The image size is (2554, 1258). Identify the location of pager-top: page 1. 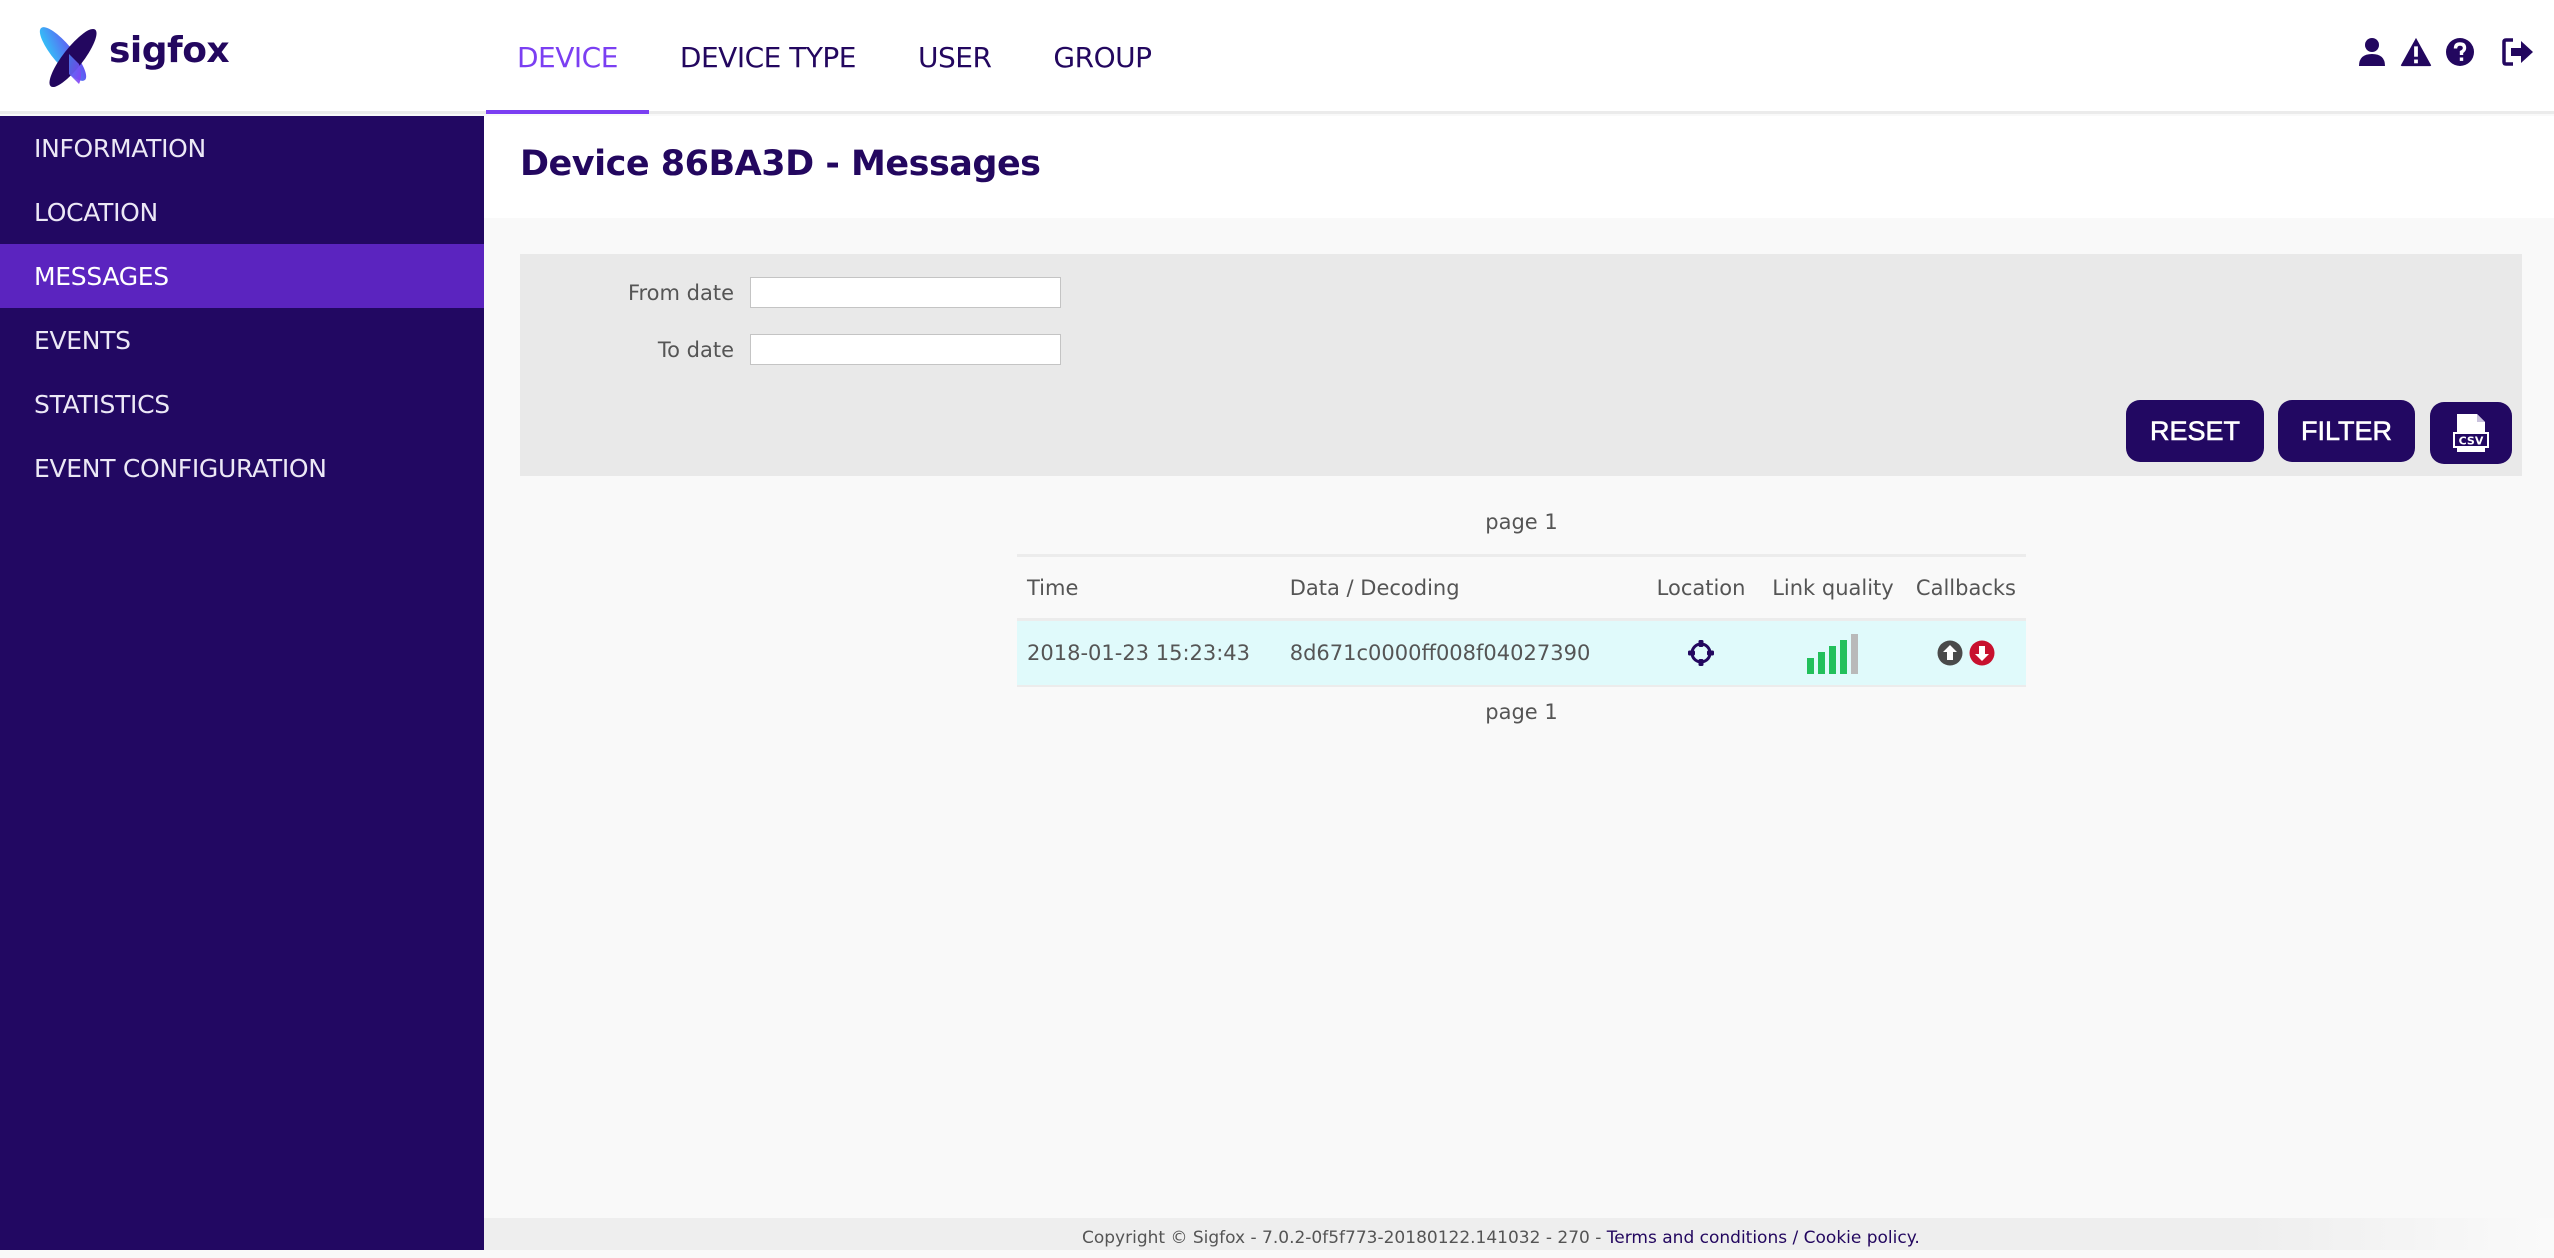
(1521, 522).